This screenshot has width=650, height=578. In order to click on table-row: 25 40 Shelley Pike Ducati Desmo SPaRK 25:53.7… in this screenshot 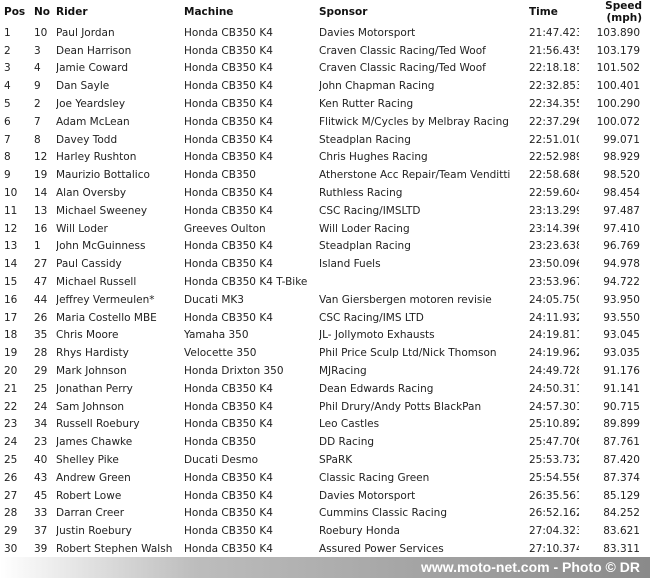, I will do `click(325, 460)`.